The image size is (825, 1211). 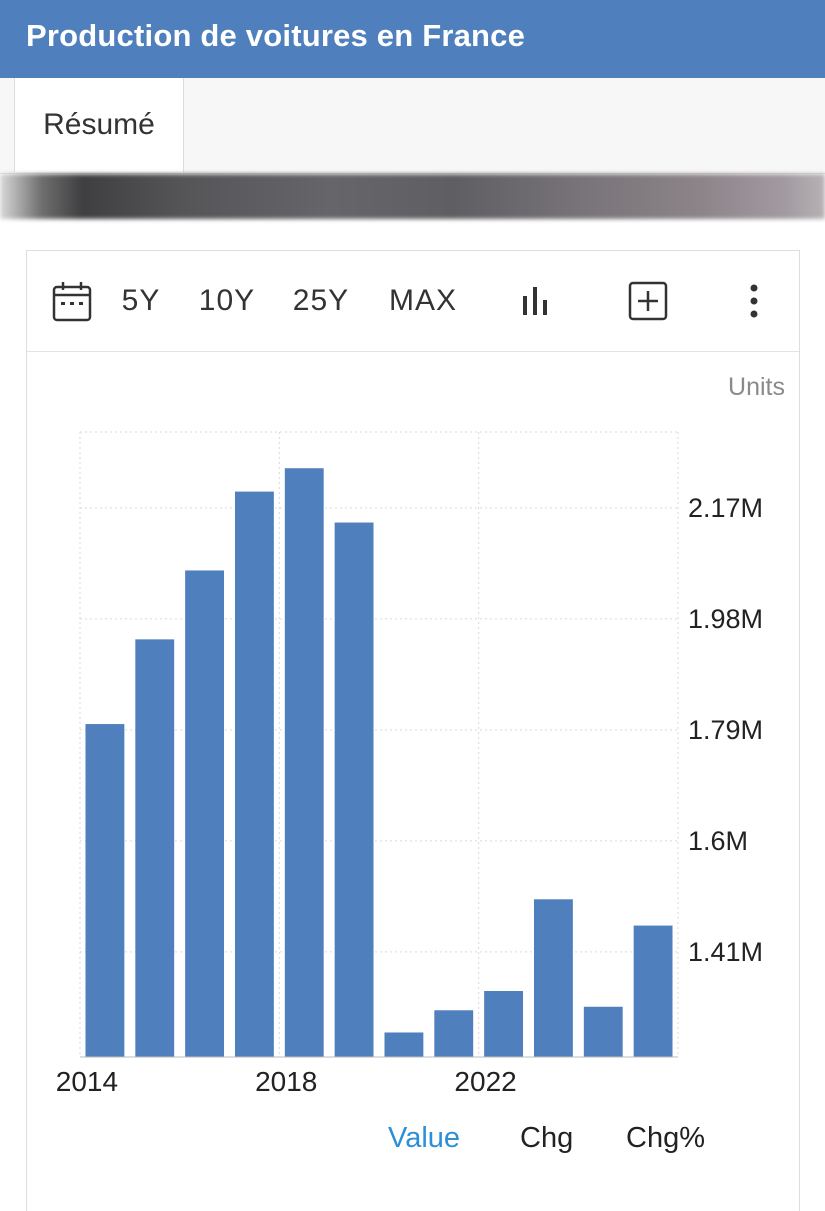 I want to click on y-tick-label: 1.98M, so click(x=725, y=619).